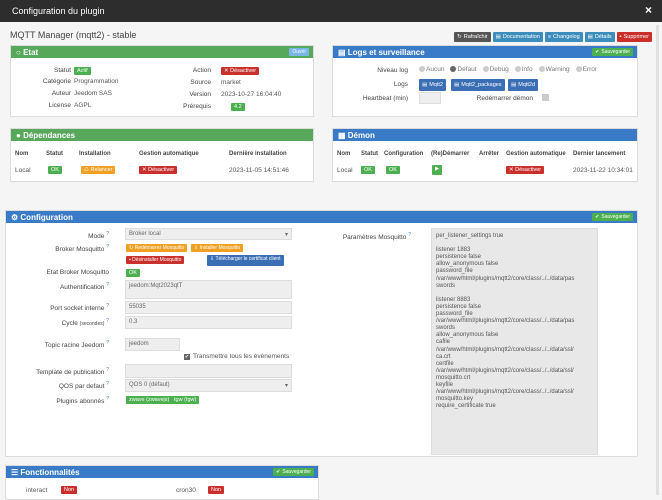  I want to click on dep-row-nom: Local, so click(23, 170).